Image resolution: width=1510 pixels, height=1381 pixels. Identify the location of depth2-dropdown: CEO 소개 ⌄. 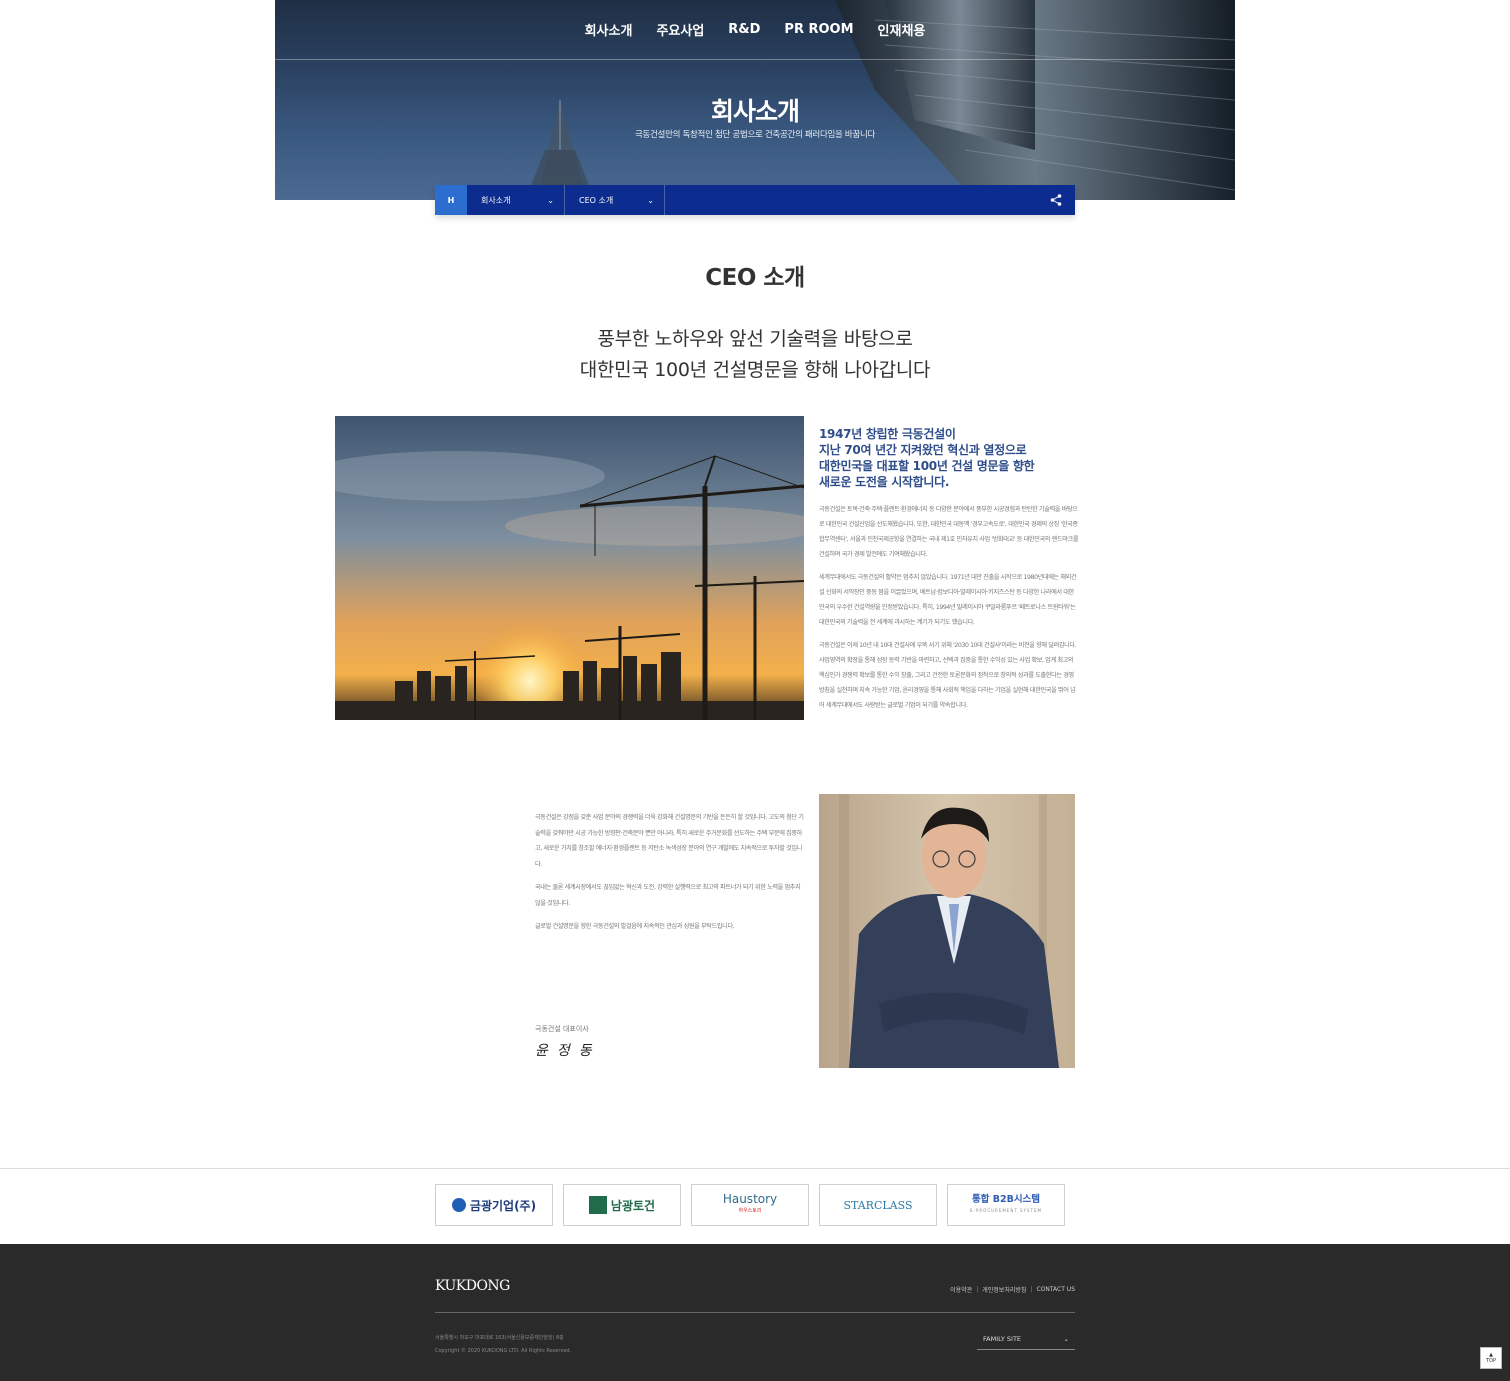
(615, 200).